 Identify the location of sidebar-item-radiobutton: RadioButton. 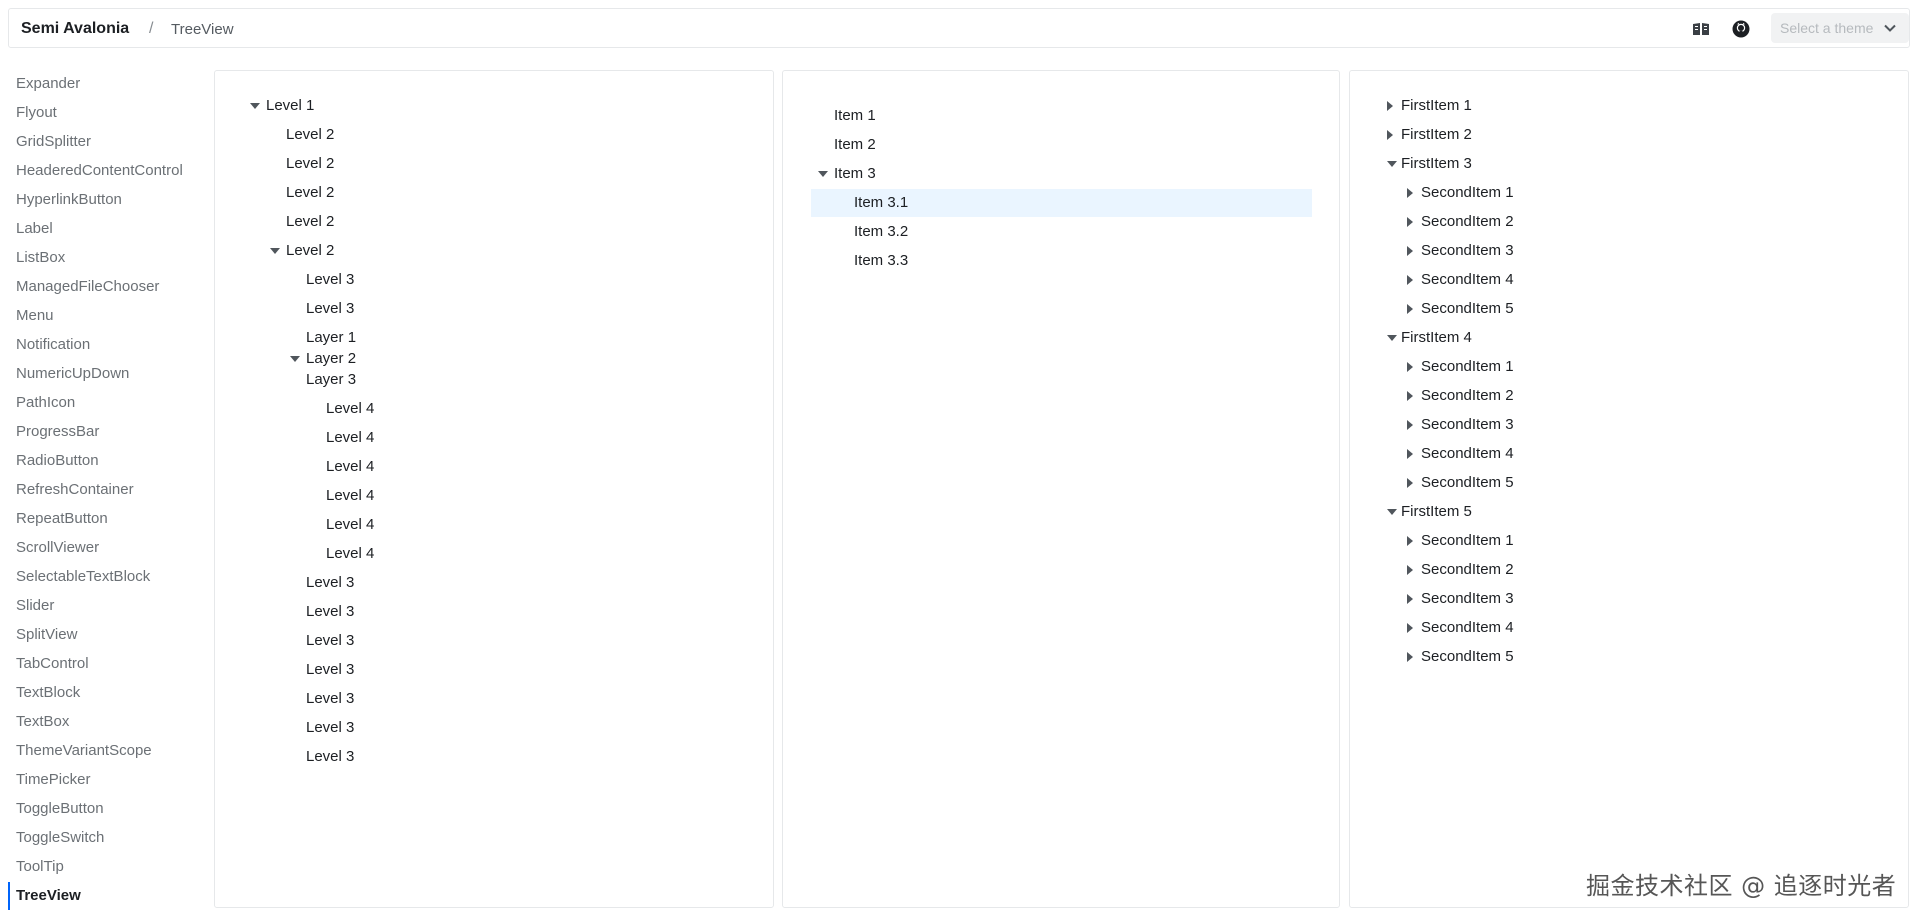
(108, 461).